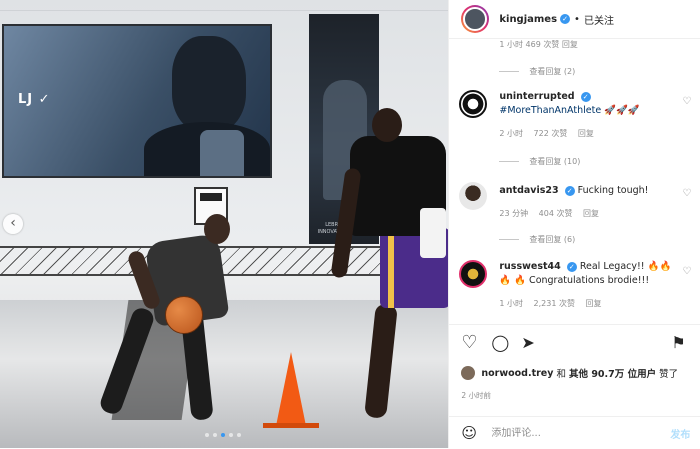  I want to click on video-screen: LJ ✓, so click(137, 101).